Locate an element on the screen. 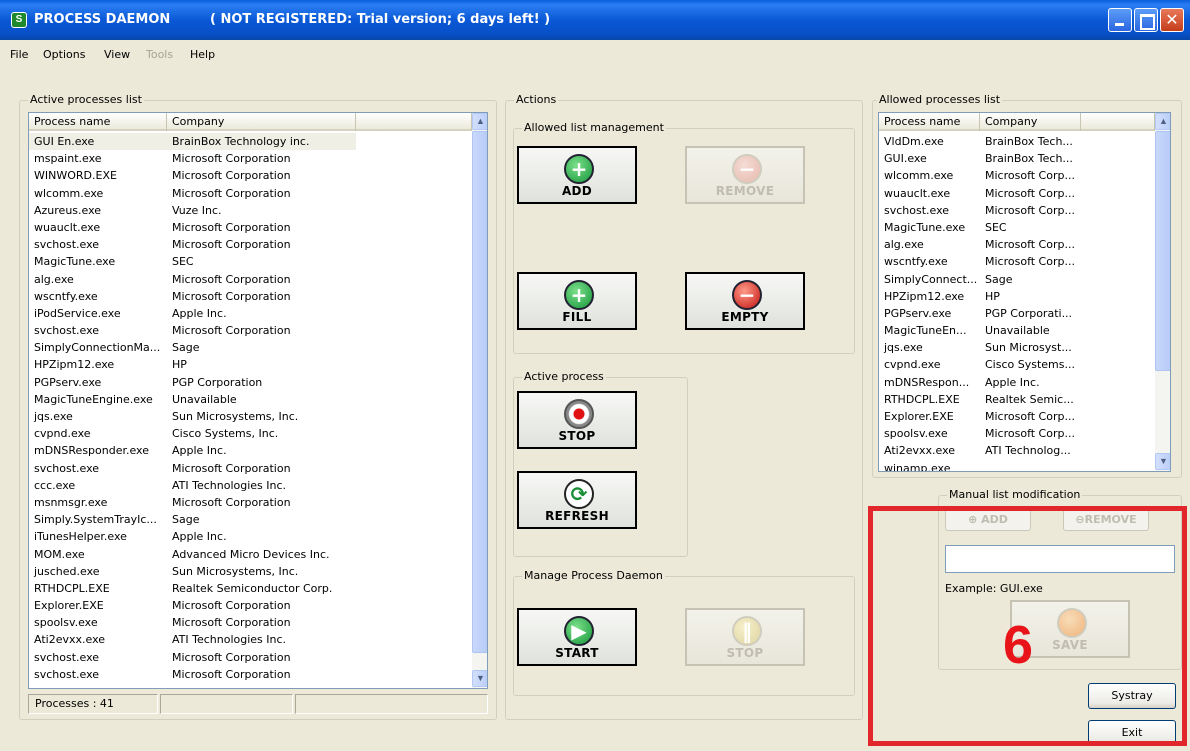 This screenshot has height=751, width=1190. active-process-name: Ati2evxx.exe is located at coordinates (70, 640).